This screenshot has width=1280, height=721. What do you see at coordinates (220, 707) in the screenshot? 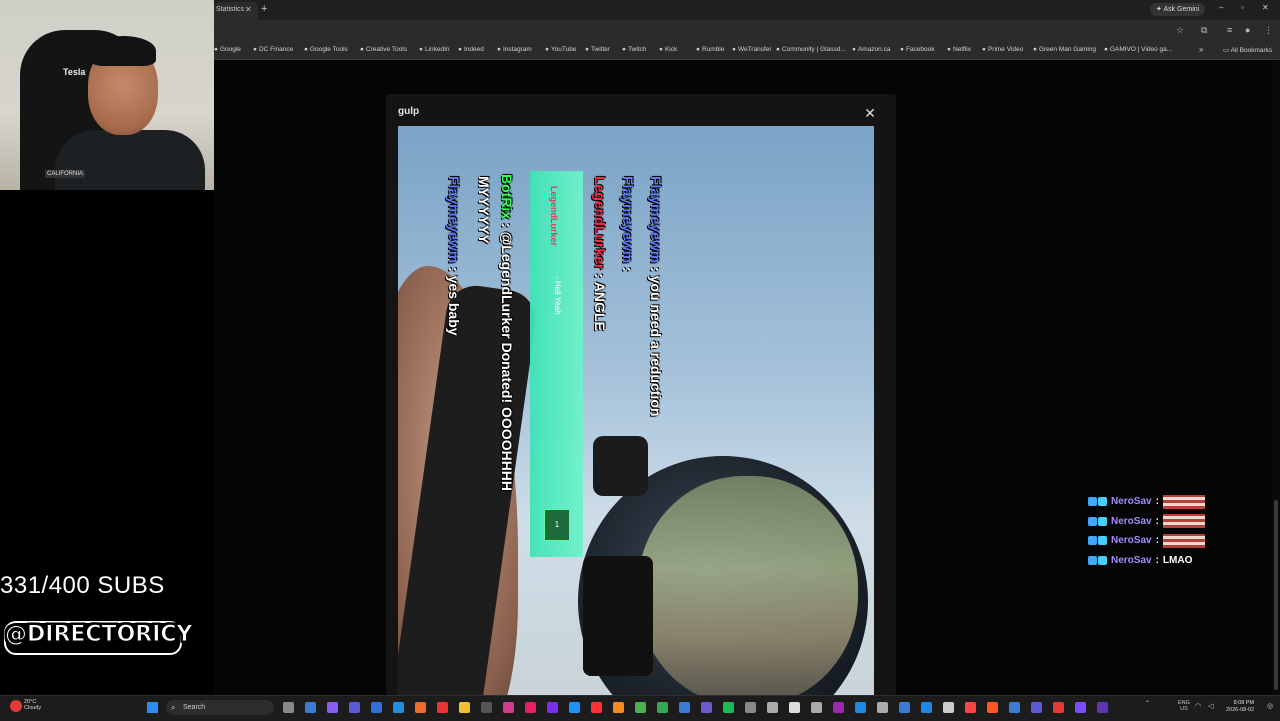
I see `taskbar-search: ⌕ Search` at bounding box center [220, 707].